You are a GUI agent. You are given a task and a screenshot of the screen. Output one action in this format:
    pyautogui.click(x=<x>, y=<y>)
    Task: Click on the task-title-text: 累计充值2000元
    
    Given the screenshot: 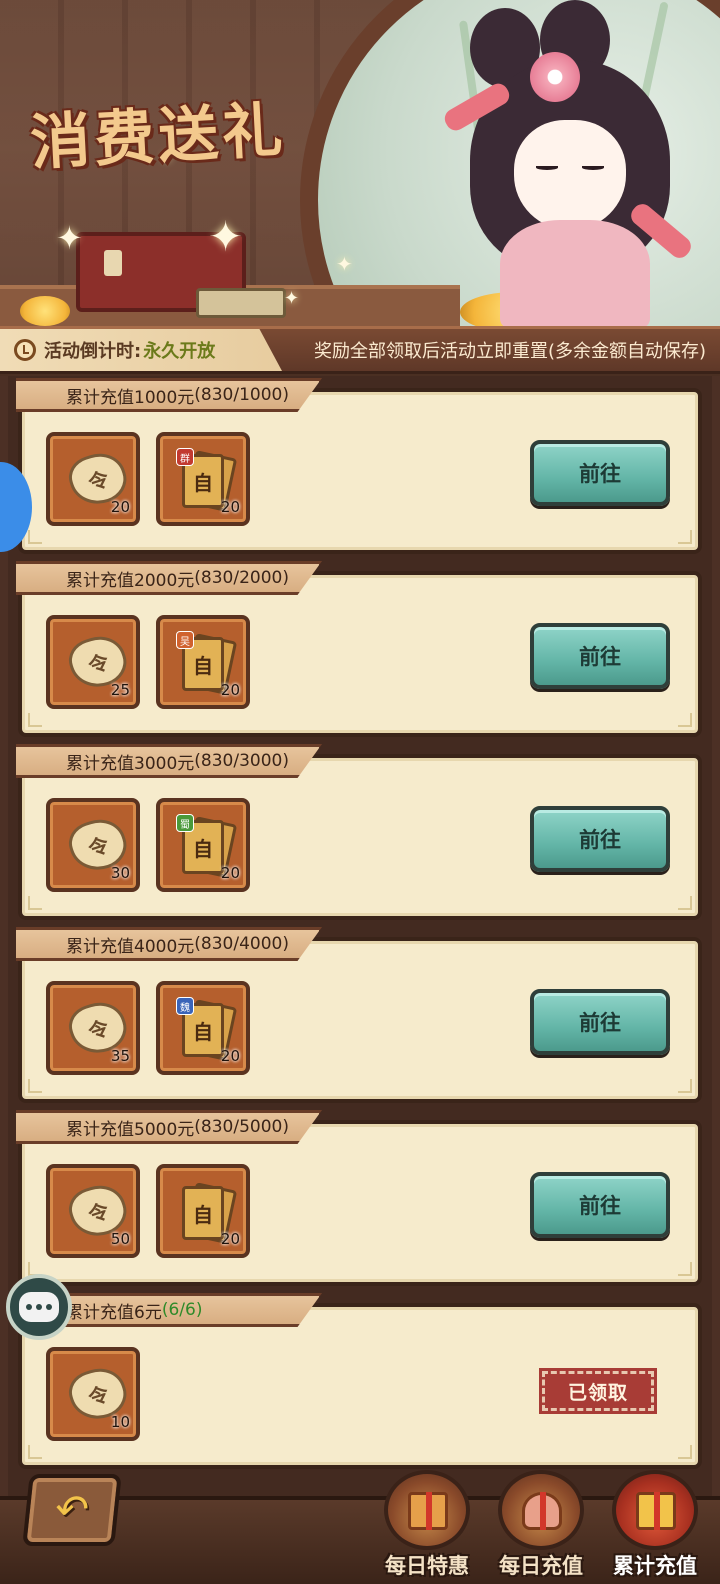 What is the action you would take?
    pyautogui.click(x=130, y=580)
    